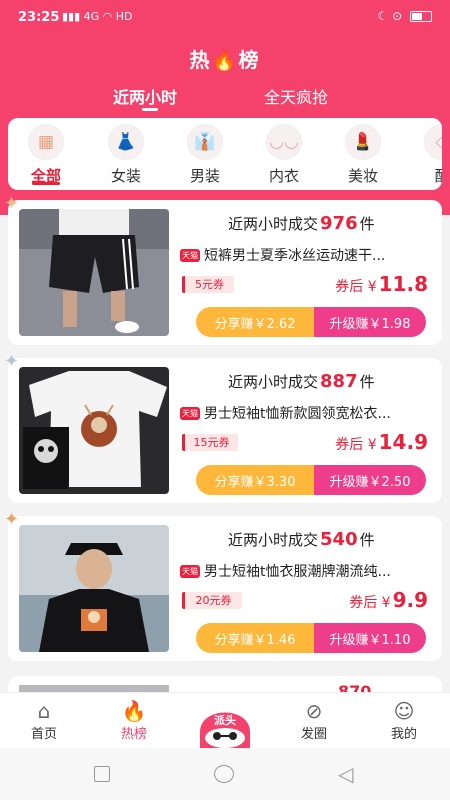 The width and height of the screenshot is (450, 800). What do you see at coordinates (370, 638) in the screenshot?
I see `upgrade-earn-button: 升级赚￥1.10` at bounding box center [370, 638].